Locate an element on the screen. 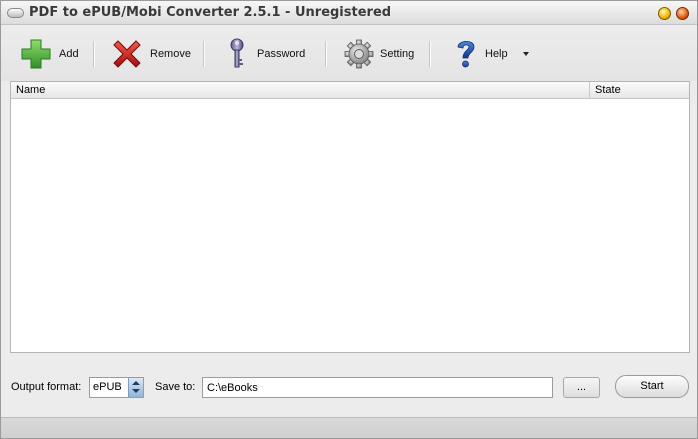  output-format-label: Output format: is located at coordinates (46, 387).